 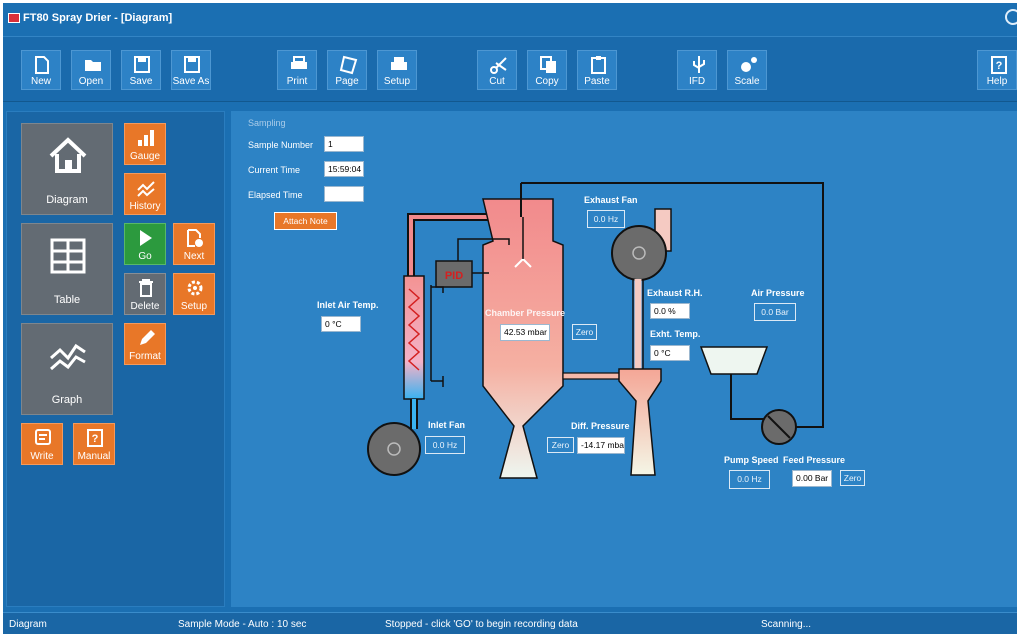 What do you see at coordinates (93, 65) in the screenshot?
I see `folder-icon` at bounding box center [93, 65].